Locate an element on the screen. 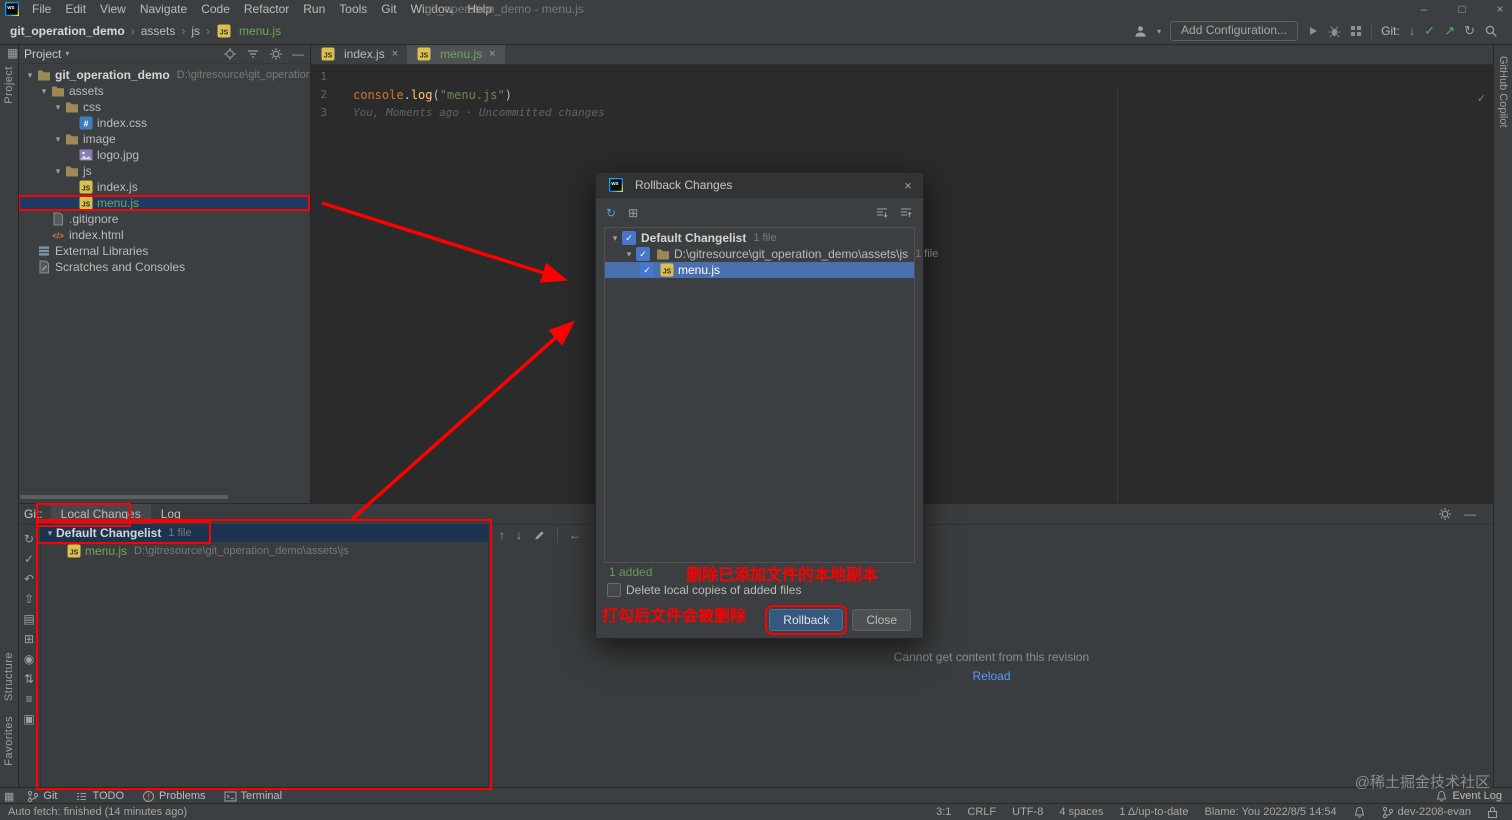  menu-edit: Edit is located at coordinates (75, 9).